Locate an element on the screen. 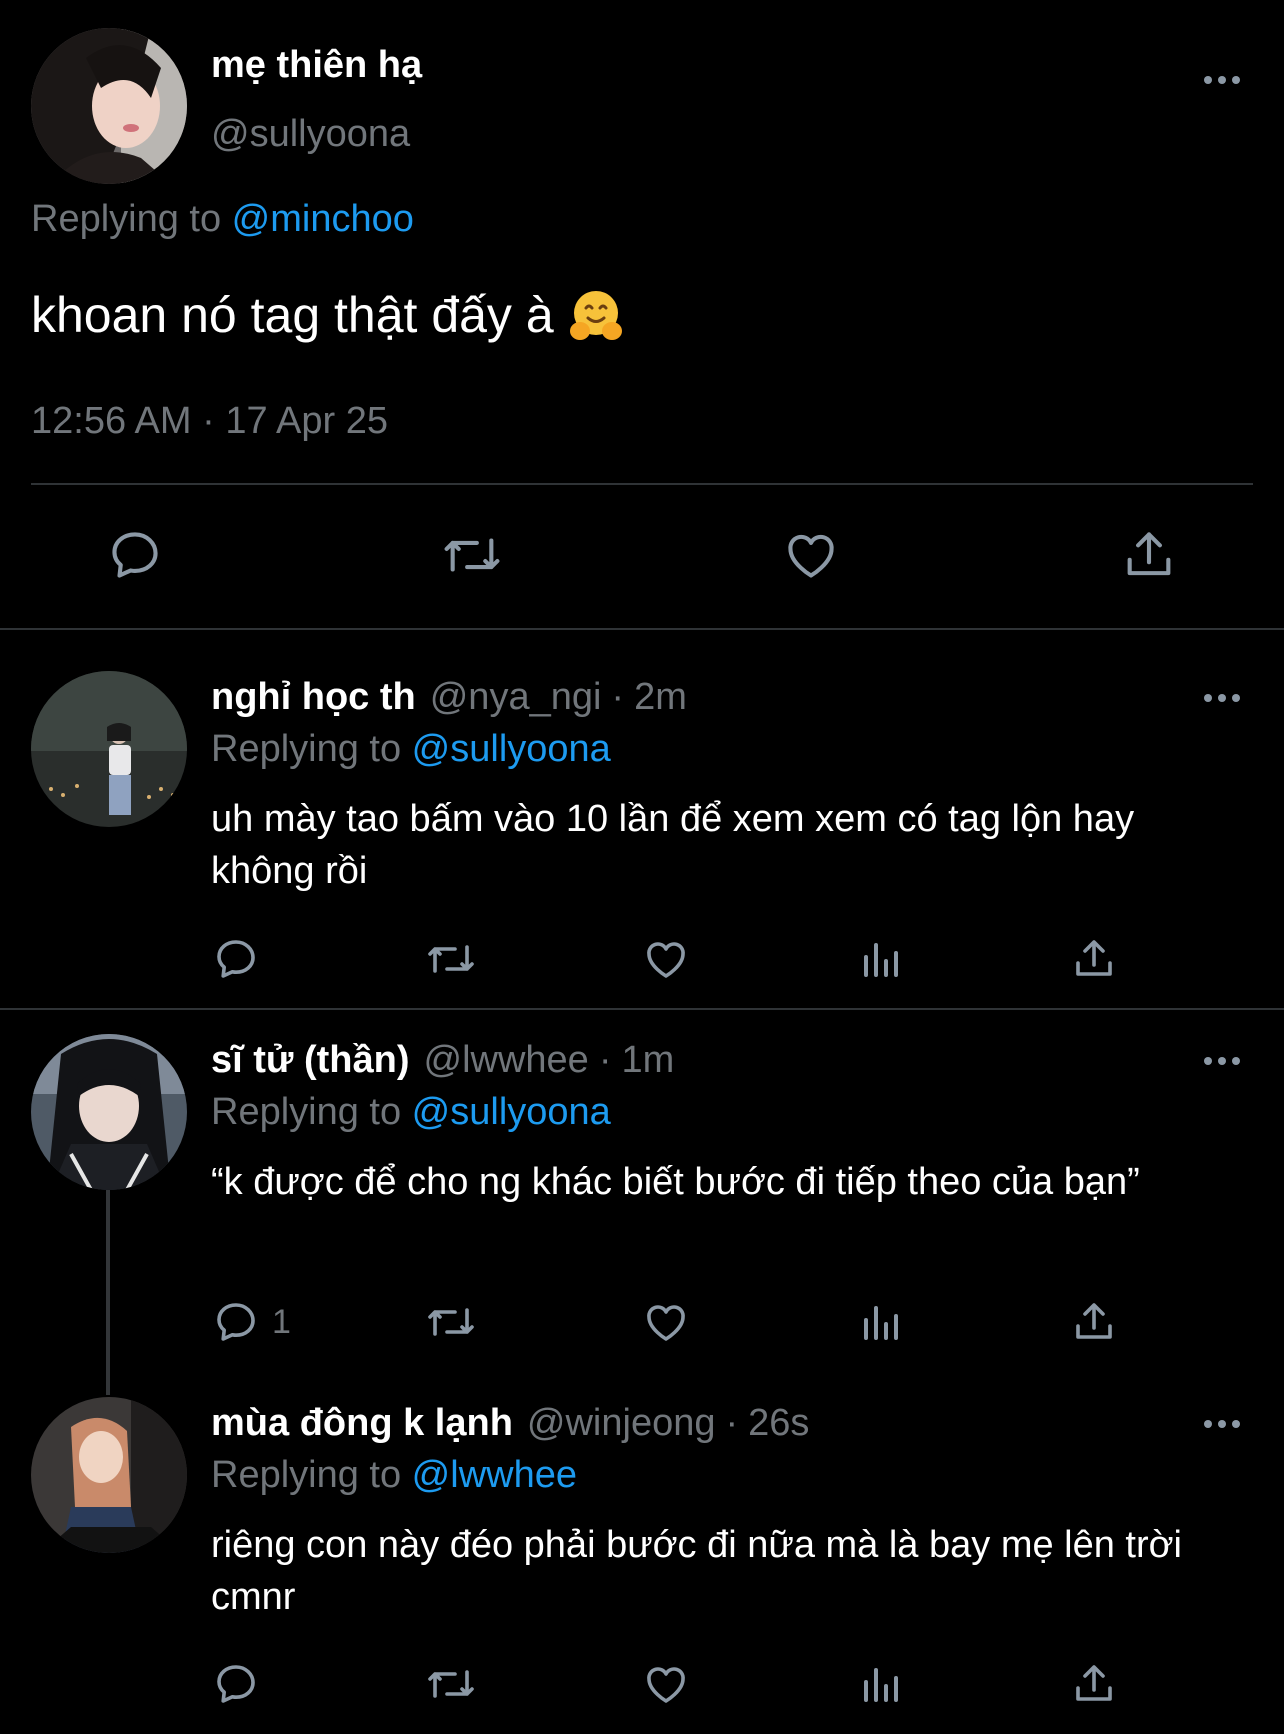  reply-3-like-button is located at coordinates (666, 1684).